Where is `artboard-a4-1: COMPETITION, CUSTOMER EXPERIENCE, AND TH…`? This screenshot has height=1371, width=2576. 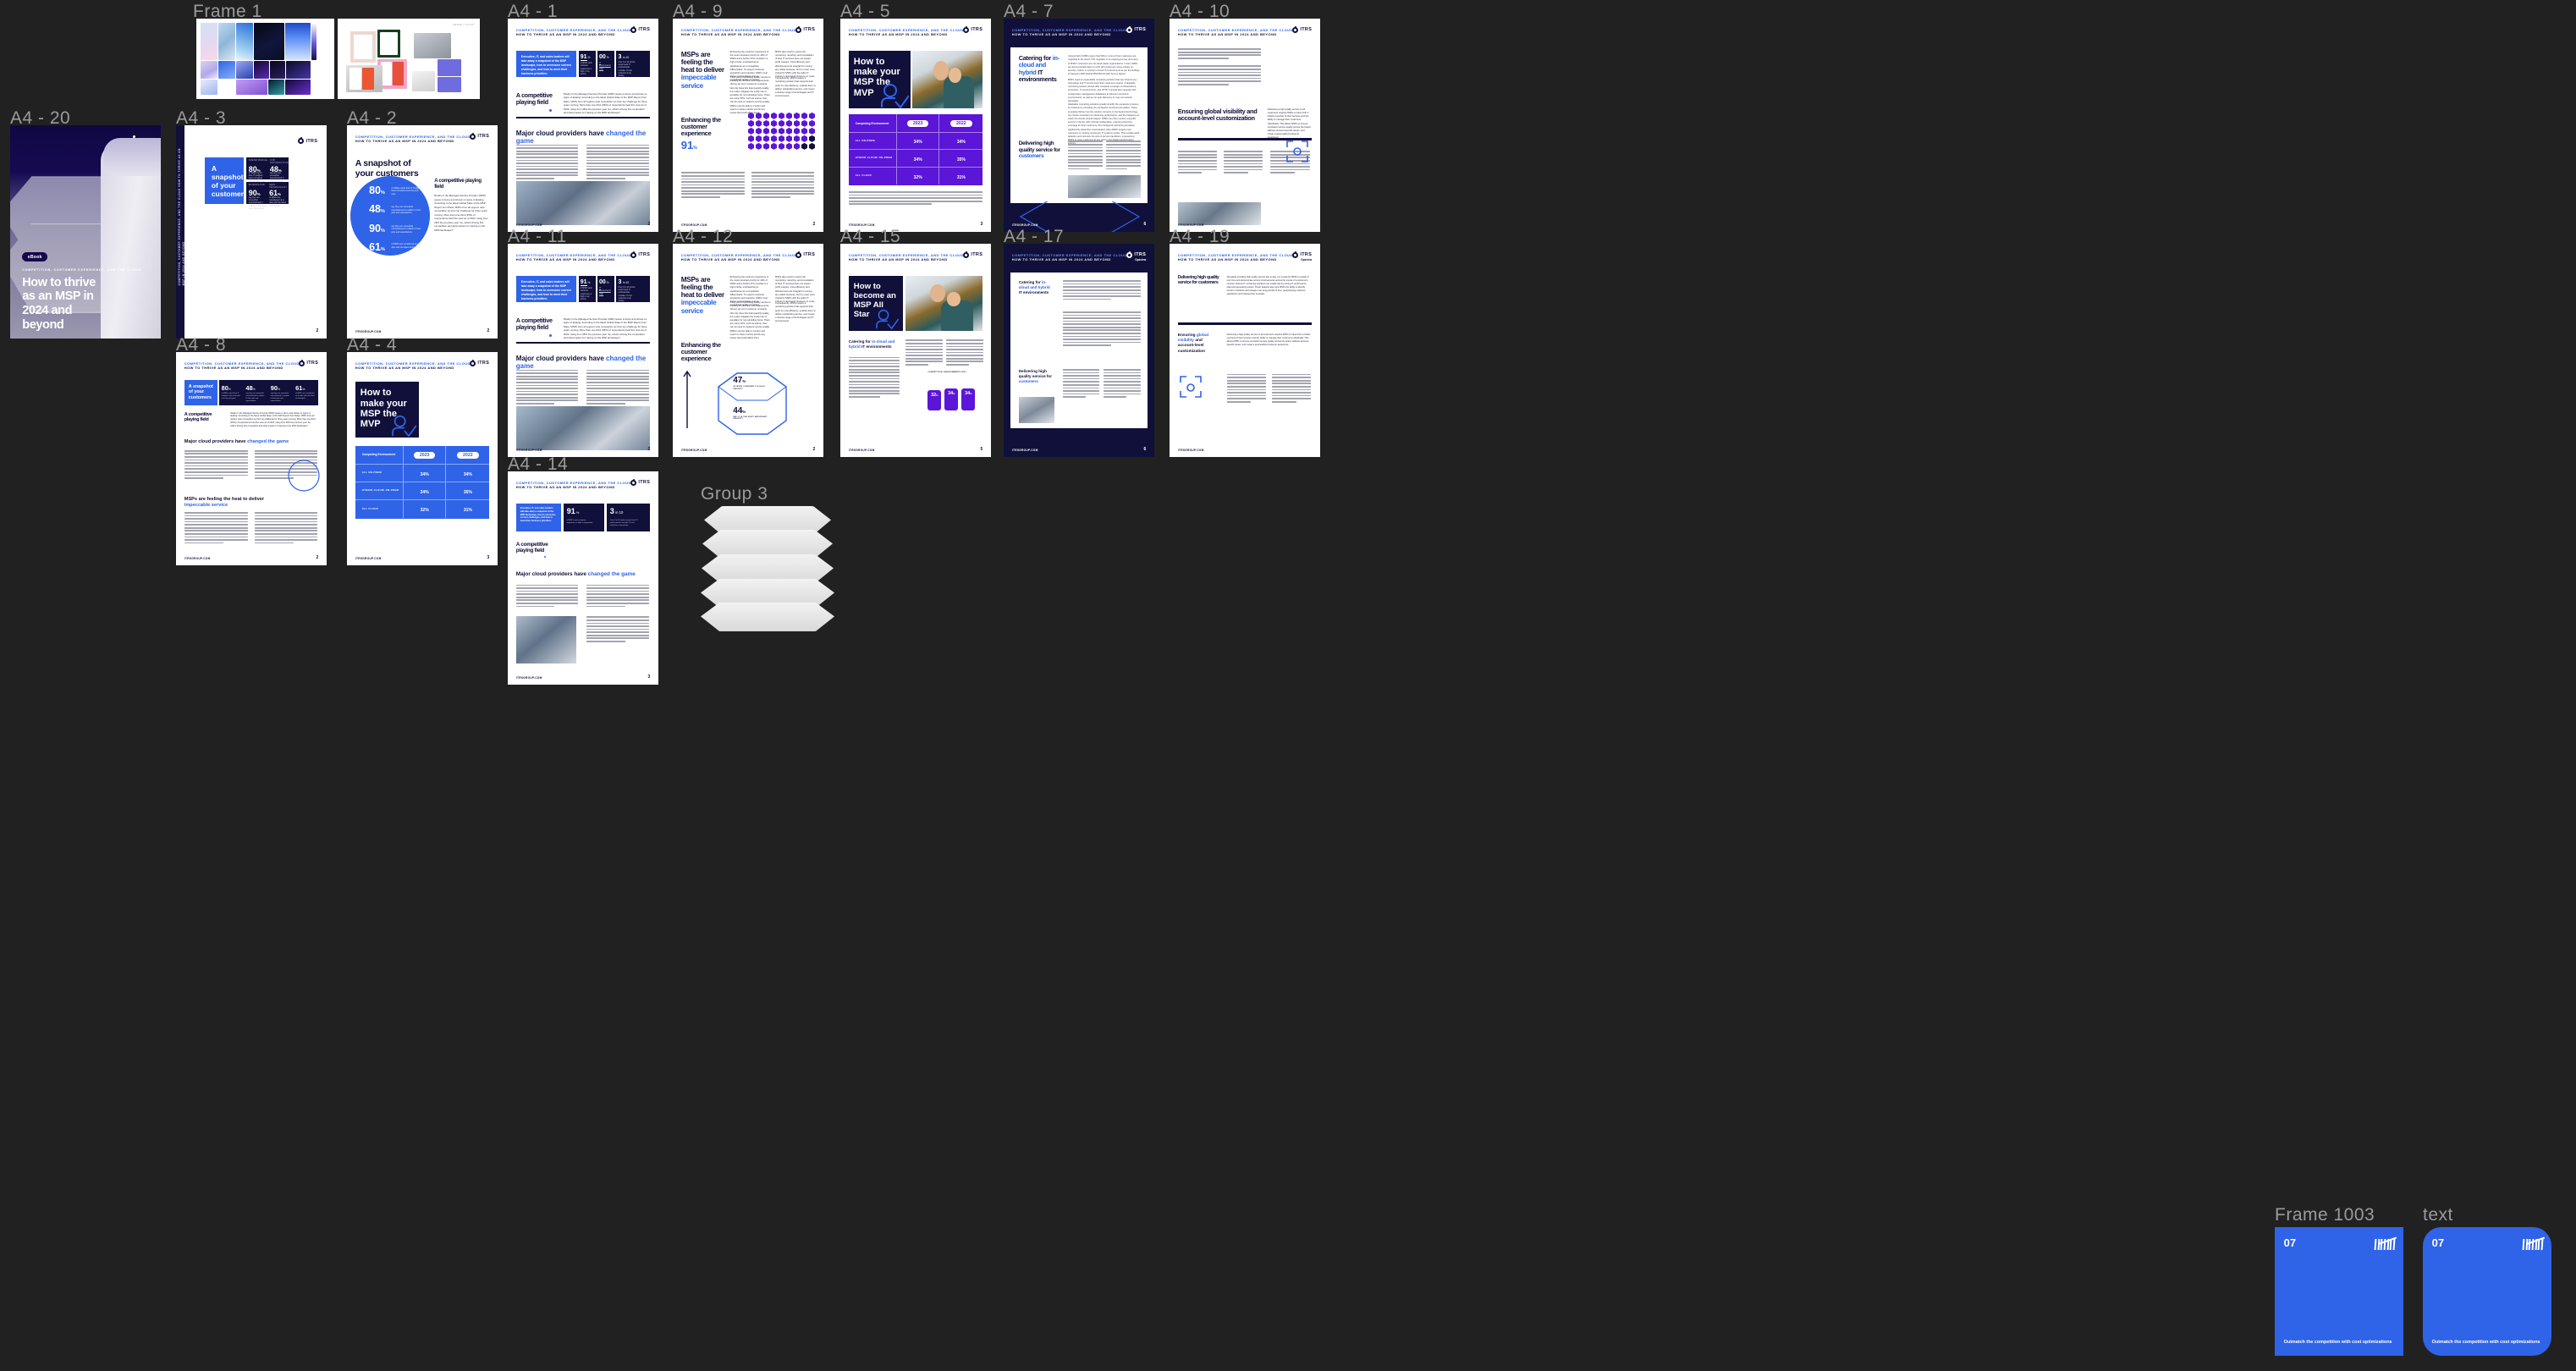
artboard-a4-1: COMPETITION, CUSTOMER EXPERIENCE, AND TH… is located at coordinates (583, 125).